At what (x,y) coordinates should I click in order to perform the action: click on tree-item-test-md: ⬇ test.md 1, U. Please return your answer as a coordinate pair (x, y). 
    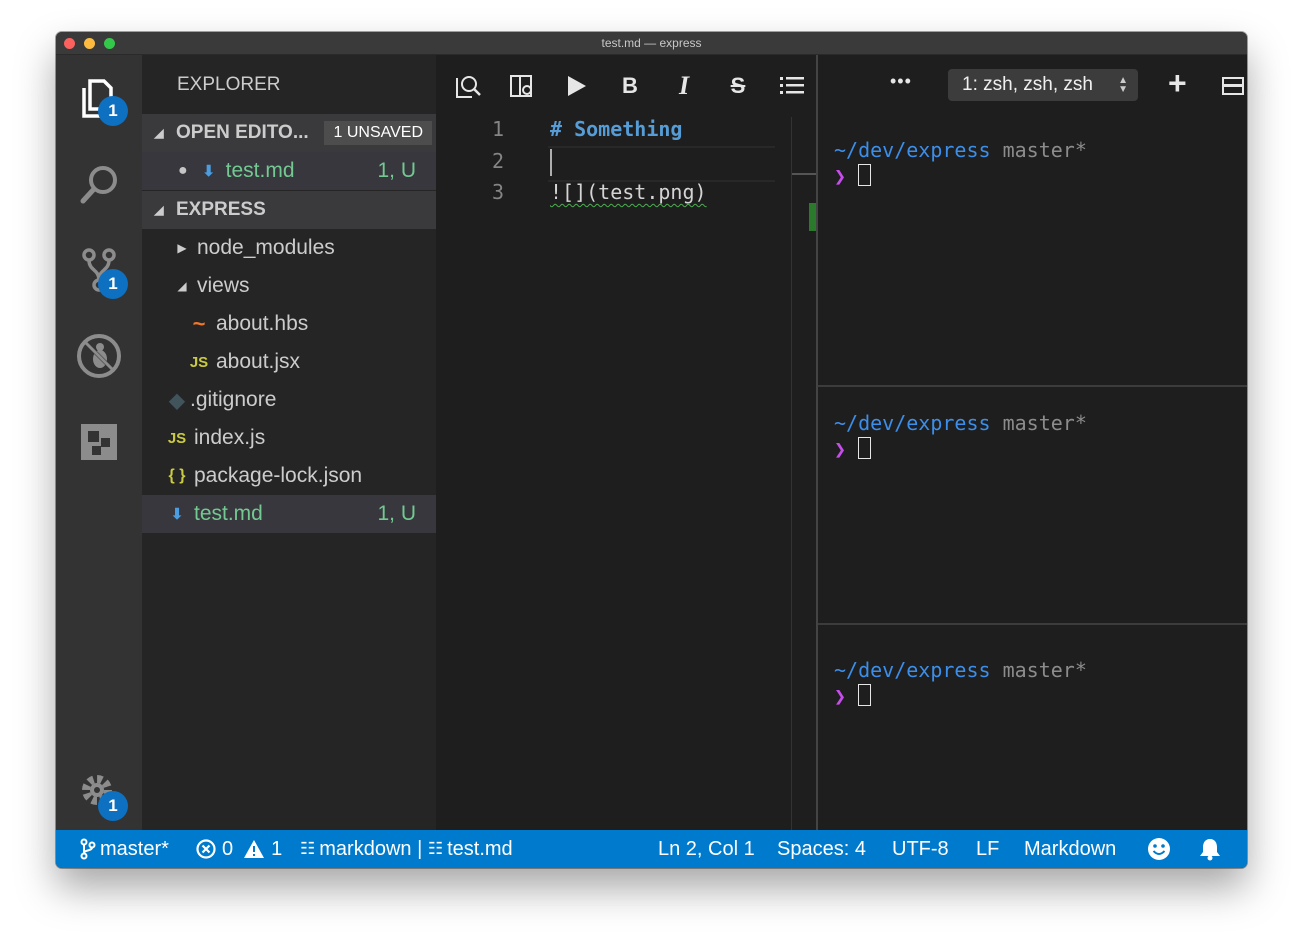
    Looking at the image, I should click on (289, 514).